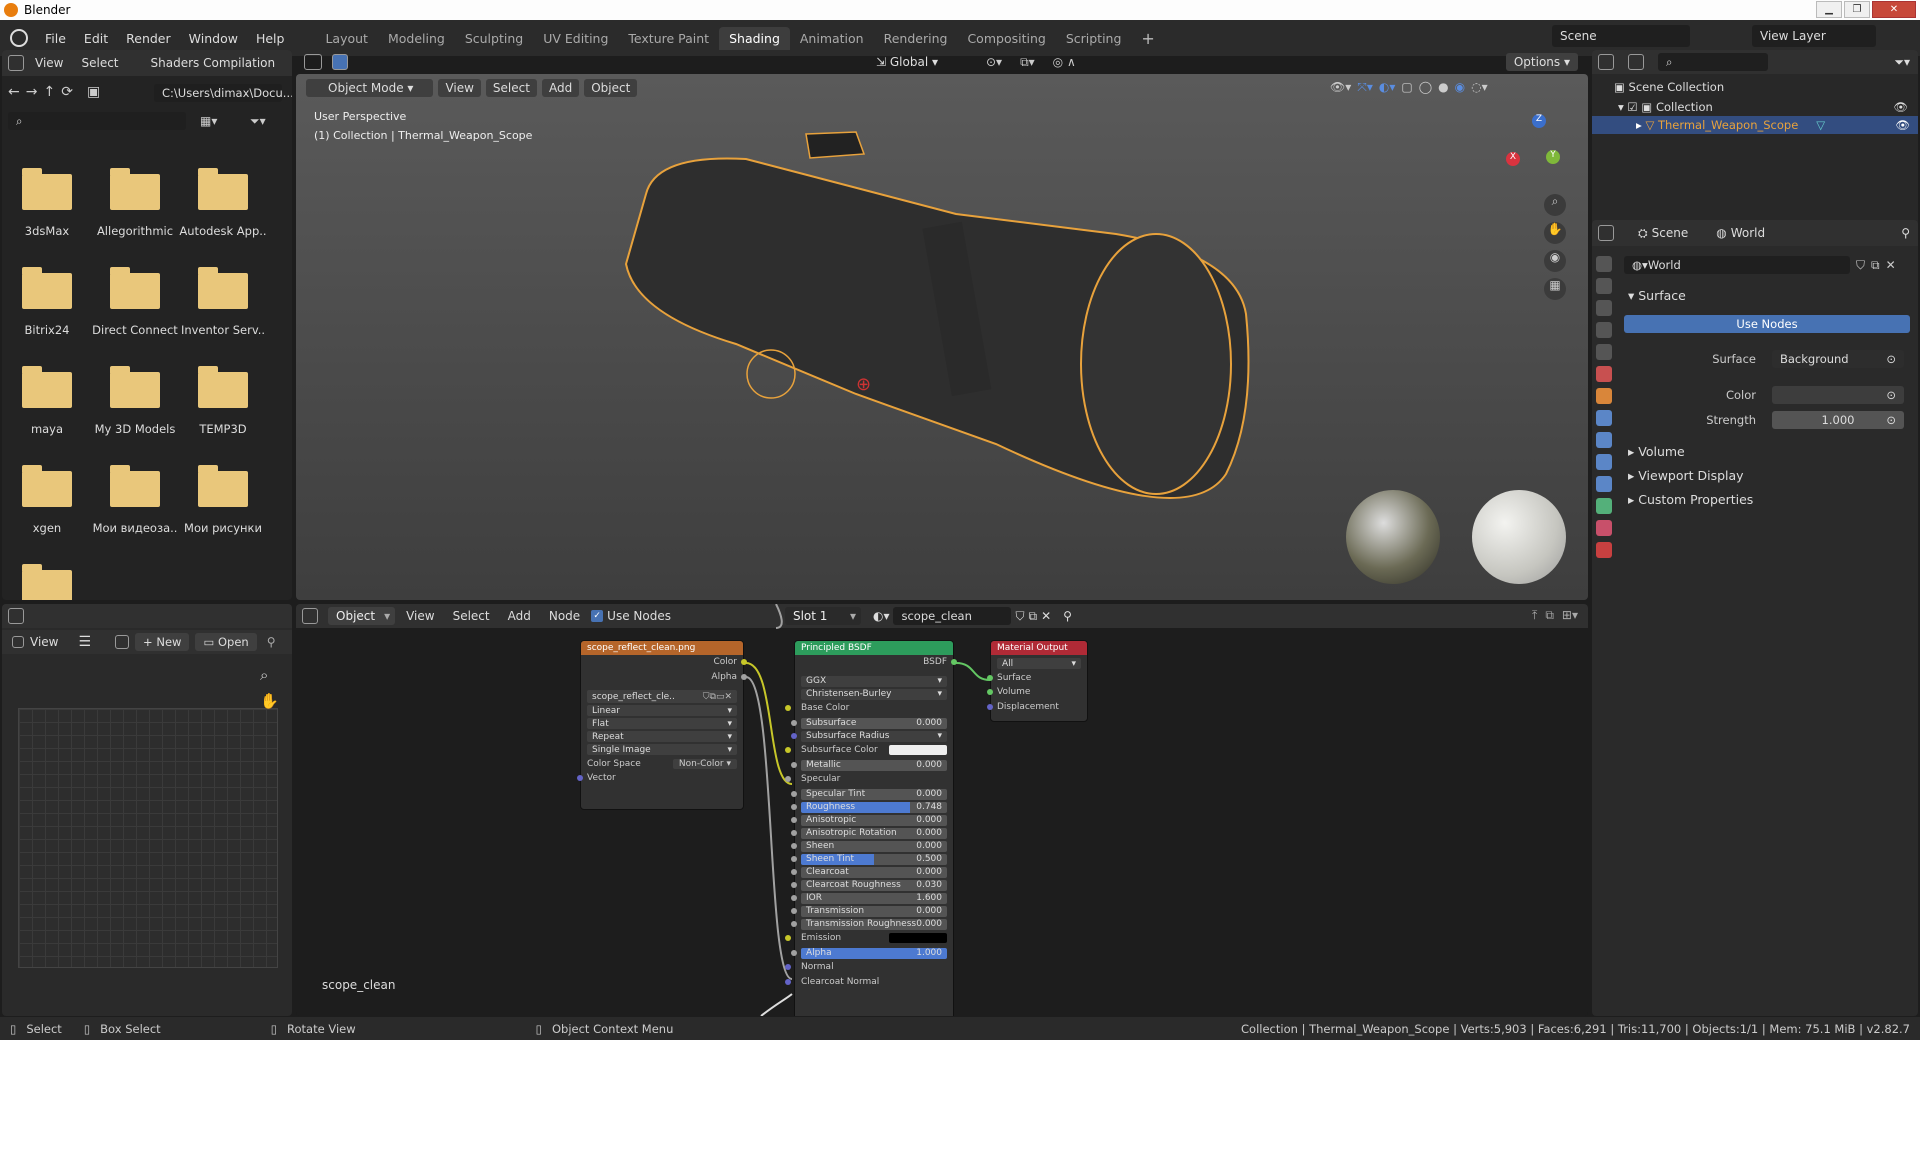  What do you see at coordinates (1656, 451) in the screenshot?
I see `volume-panel-header: ▸ Volume` at bounding box center [1656, 451].